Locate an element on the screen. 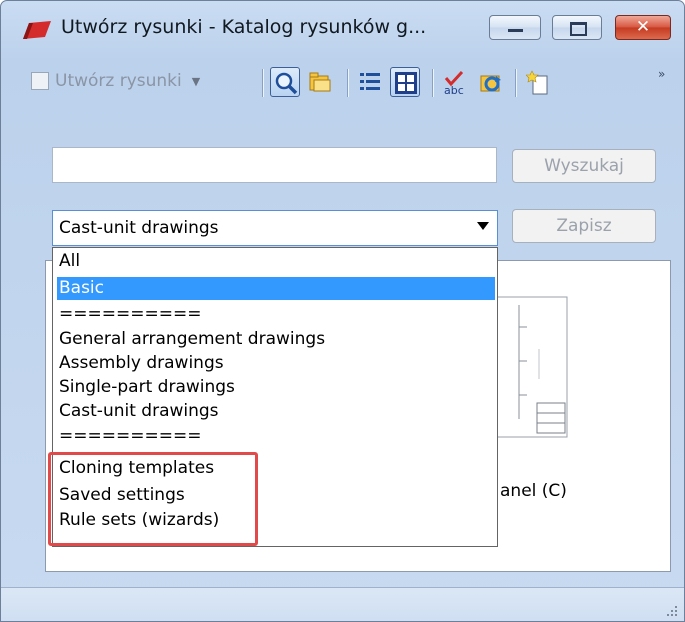 This screenshot has width=685, height=622. tekla-app-icon is located at coordinates (37, 30).